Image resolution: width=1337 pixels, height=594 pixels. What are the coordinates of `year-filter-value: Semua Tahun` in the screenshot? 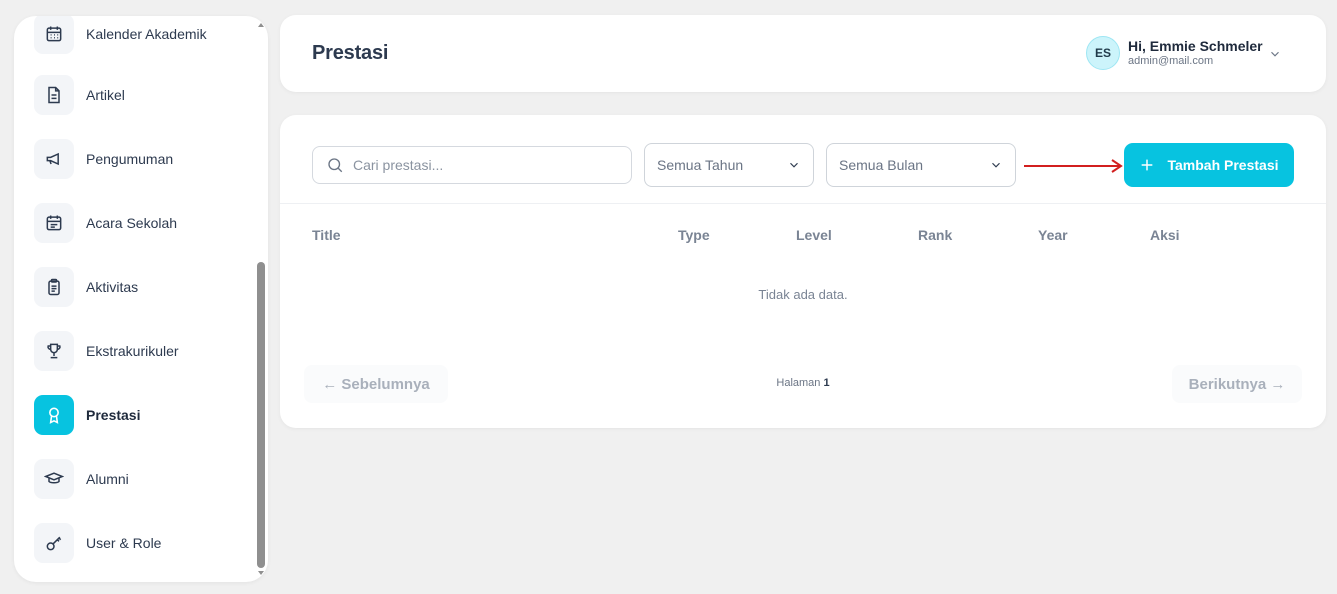 It's located at (700, 165).